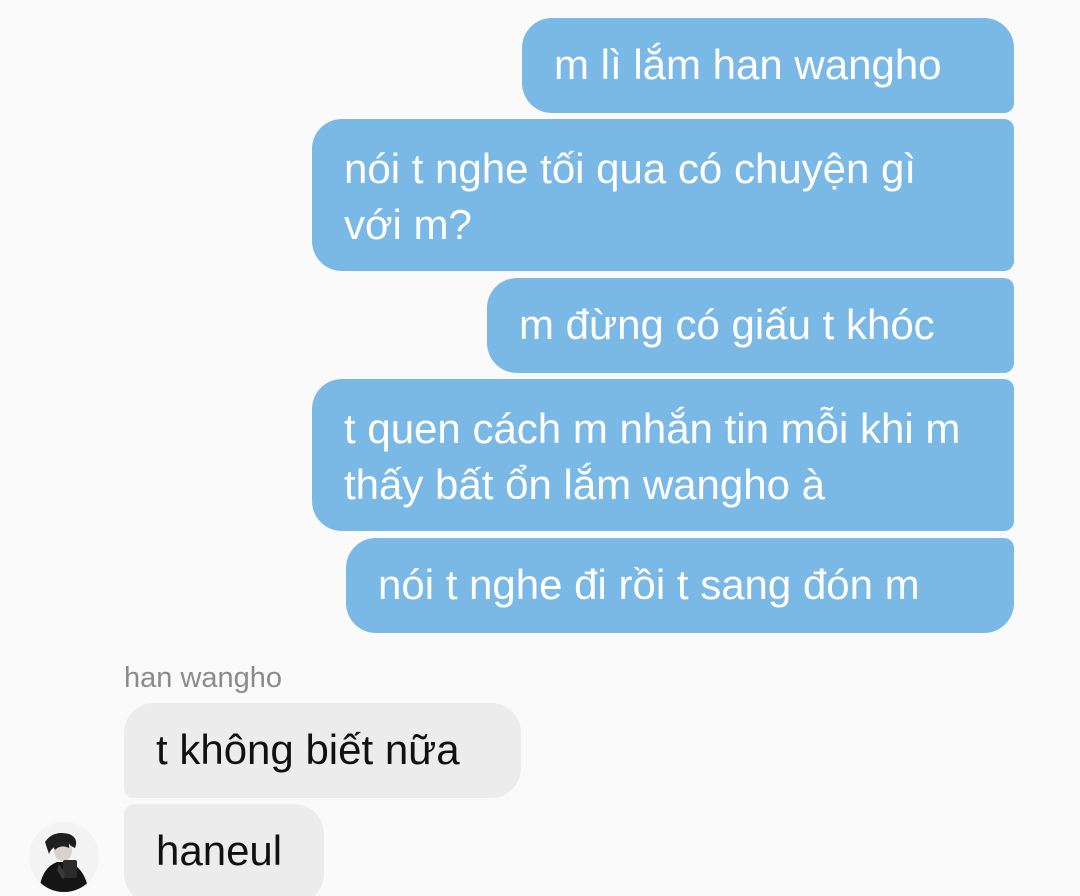 The height and width of the screenshot is (896, 1080). Describe the element at coordinates (663, 195) in the screenshot. I see `outgoing-message: nói t nghe tối qua có chuyện gì với m?` at that location.